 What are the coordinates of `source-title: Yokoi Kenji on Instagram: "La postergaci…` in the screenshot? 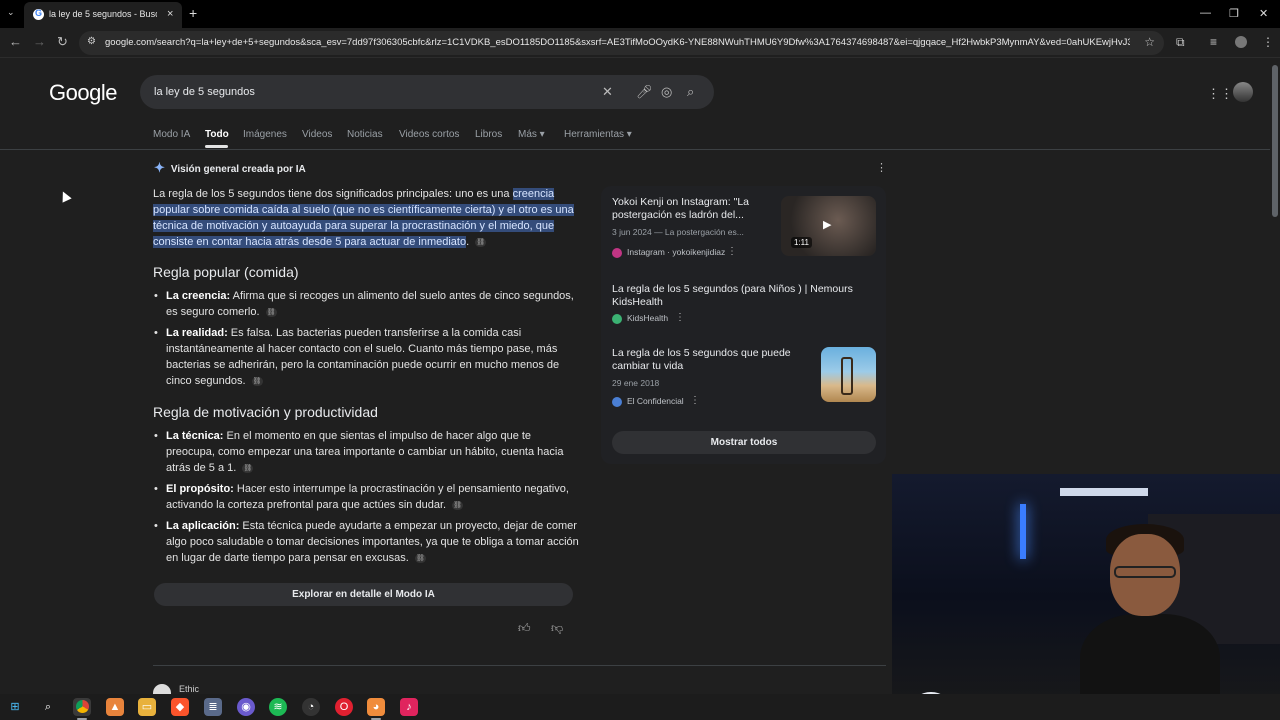 It's located at (692, 209).